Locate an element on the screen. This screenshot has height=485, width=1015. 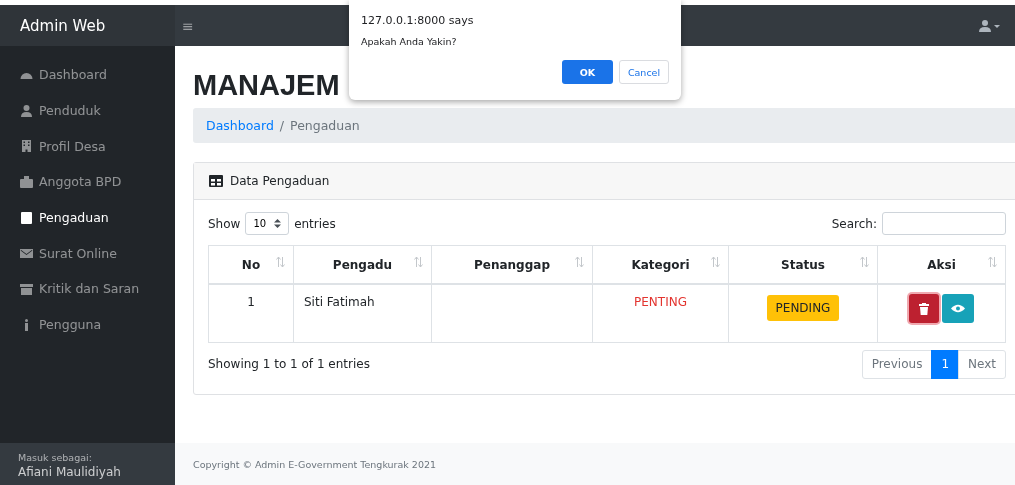
login-caption: Masuk sebagai: is located at coordinates (55, 457).